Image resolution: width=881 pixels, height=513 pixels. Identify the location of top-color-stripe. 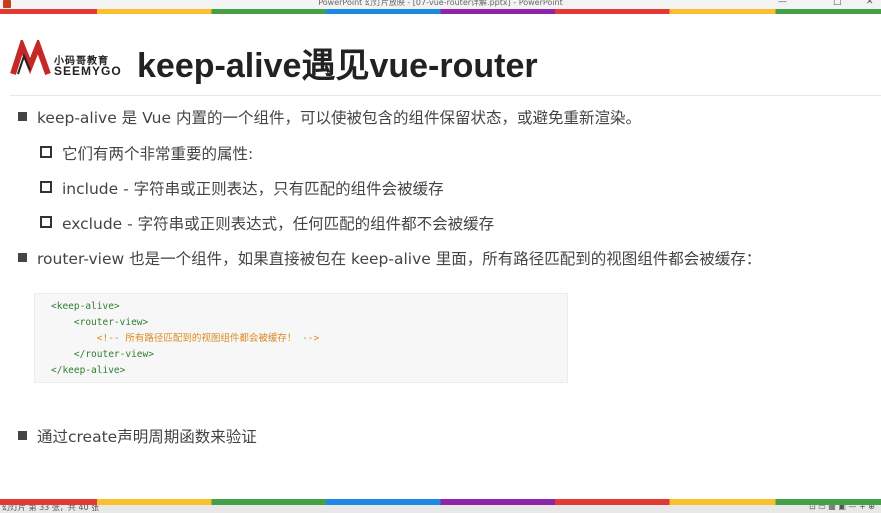
(440, 11).